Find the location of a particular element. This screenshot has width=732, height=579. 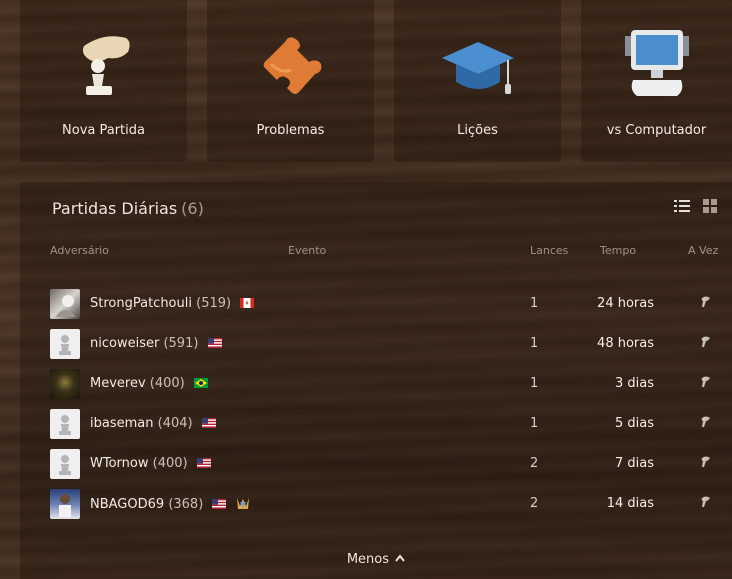

player-info: nicoweiser (591) is located at coordinates (156, 343).